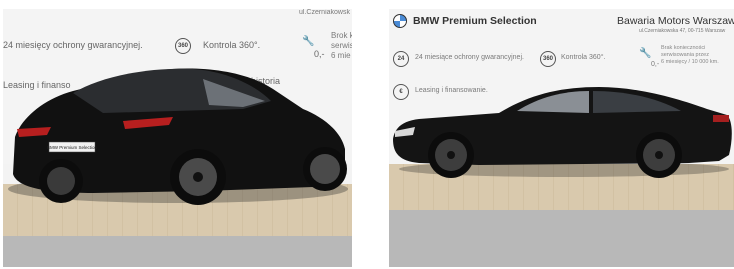 This screenshot has width=734, height=269. I want to click on plate-text: BMW Premium Selection, so click(72, 147).